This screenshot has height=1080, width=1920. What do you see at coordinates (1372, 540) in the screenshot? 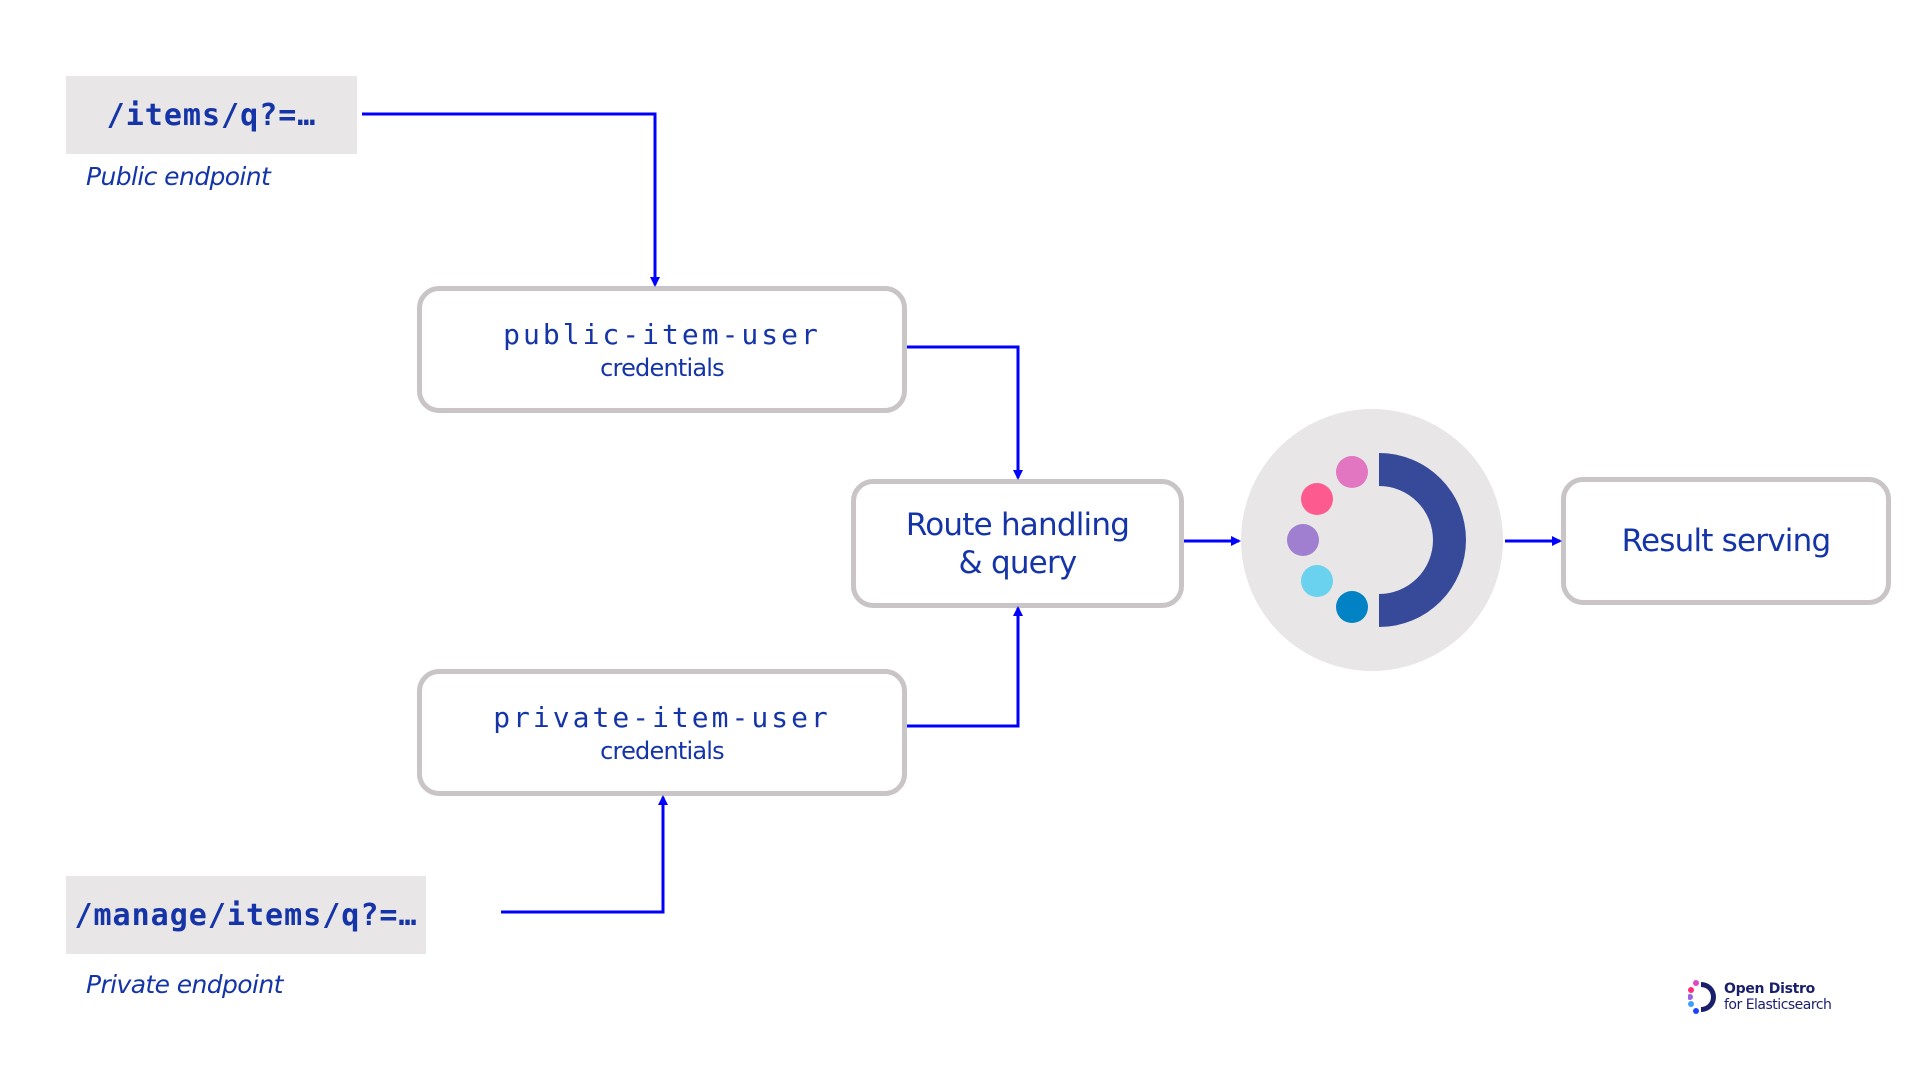
I see `open-distro-logo-icon` at bounding box center [1372, 540].